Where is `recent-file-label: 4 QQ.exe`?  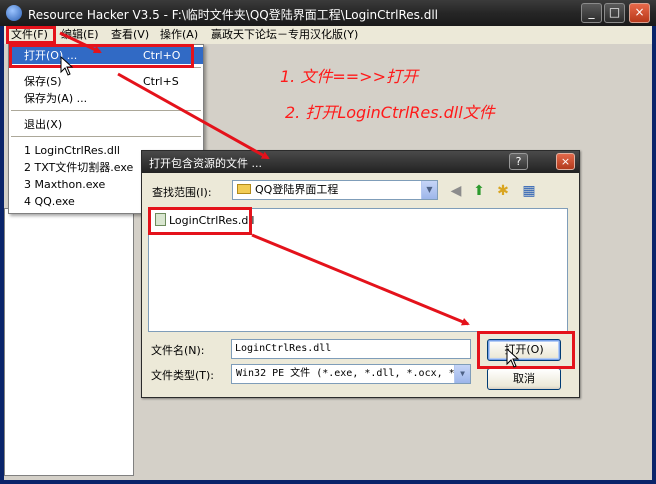 recent-file-label: 4 QQ.exe is located at coordinates (49, 201).